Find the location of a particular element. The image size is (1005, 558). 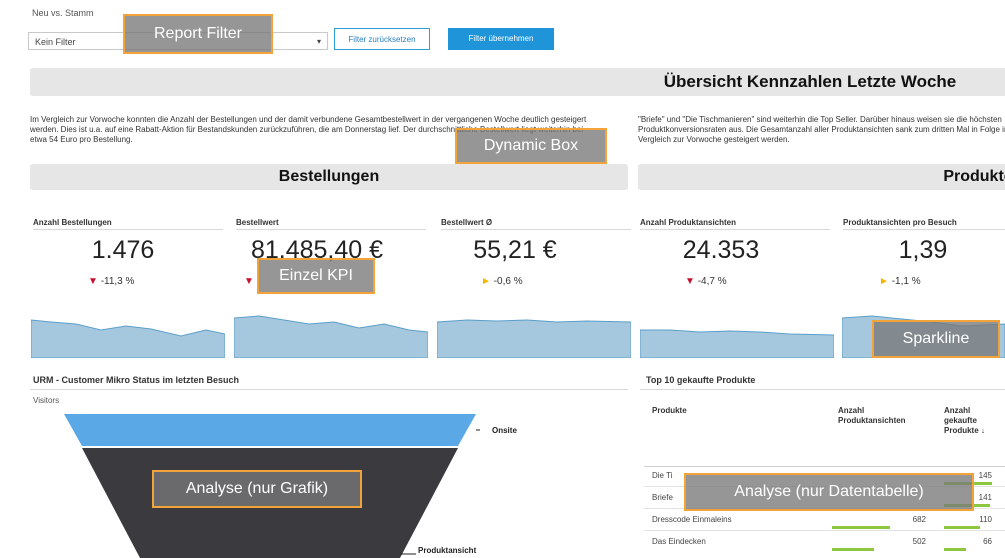

reset-filter-button: Filter zurücksetzen is located at coordinates (382, 39).